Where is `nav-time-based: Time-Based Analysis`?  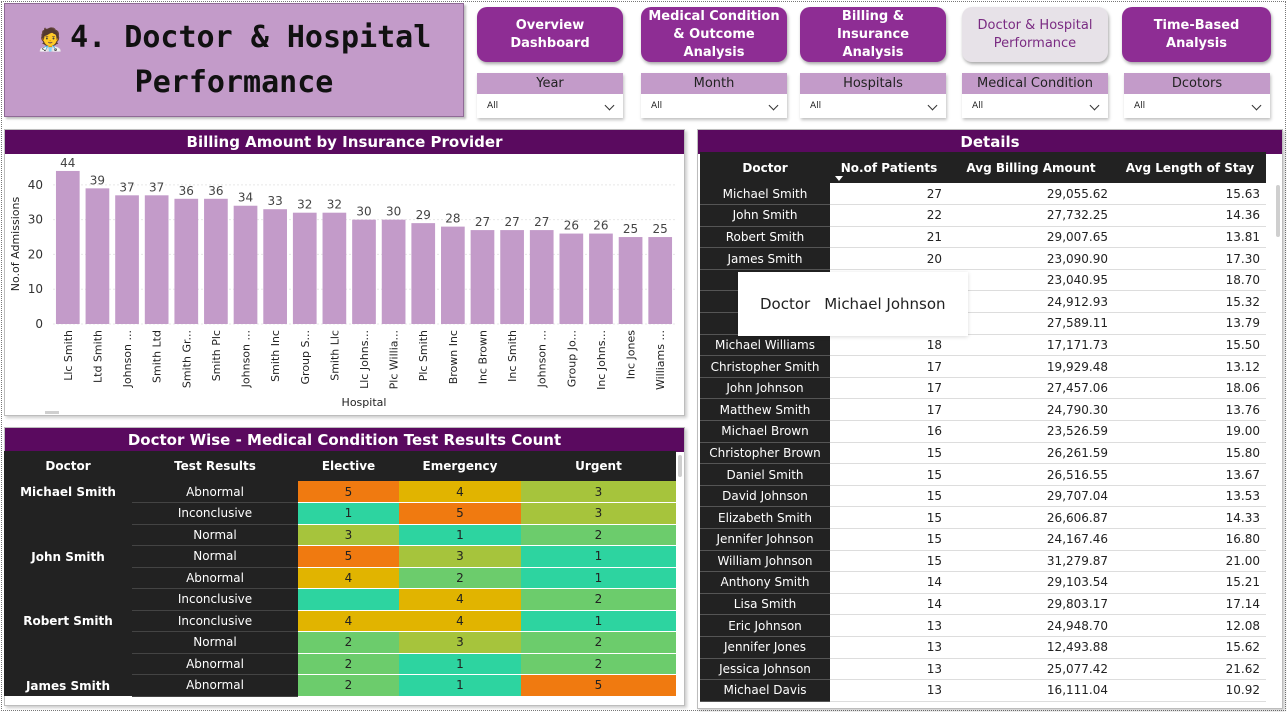
nav-time-based: Time-Based Analysis is located at coordinates (1196, 34).